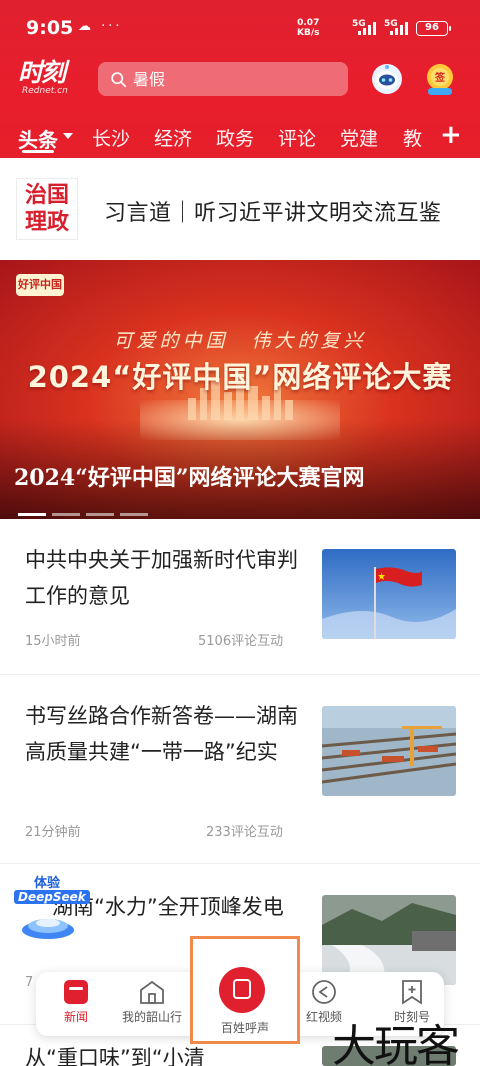 This screenshot has width=480, height=1066. I want to click on banner-logo: 好评中国, so click(40, 285).